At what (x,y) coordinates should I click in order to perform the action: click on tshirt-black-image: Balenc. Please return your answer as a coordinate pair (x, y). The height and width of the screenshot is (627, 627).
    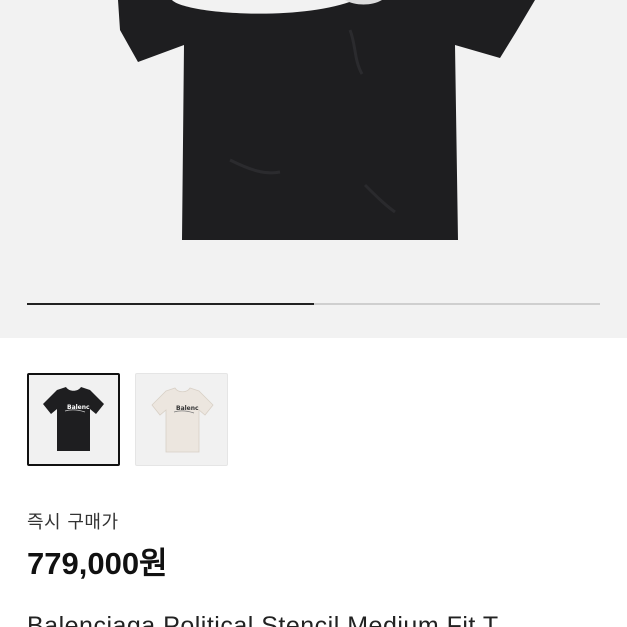
    Looking at the image, I should click on (73, 419).